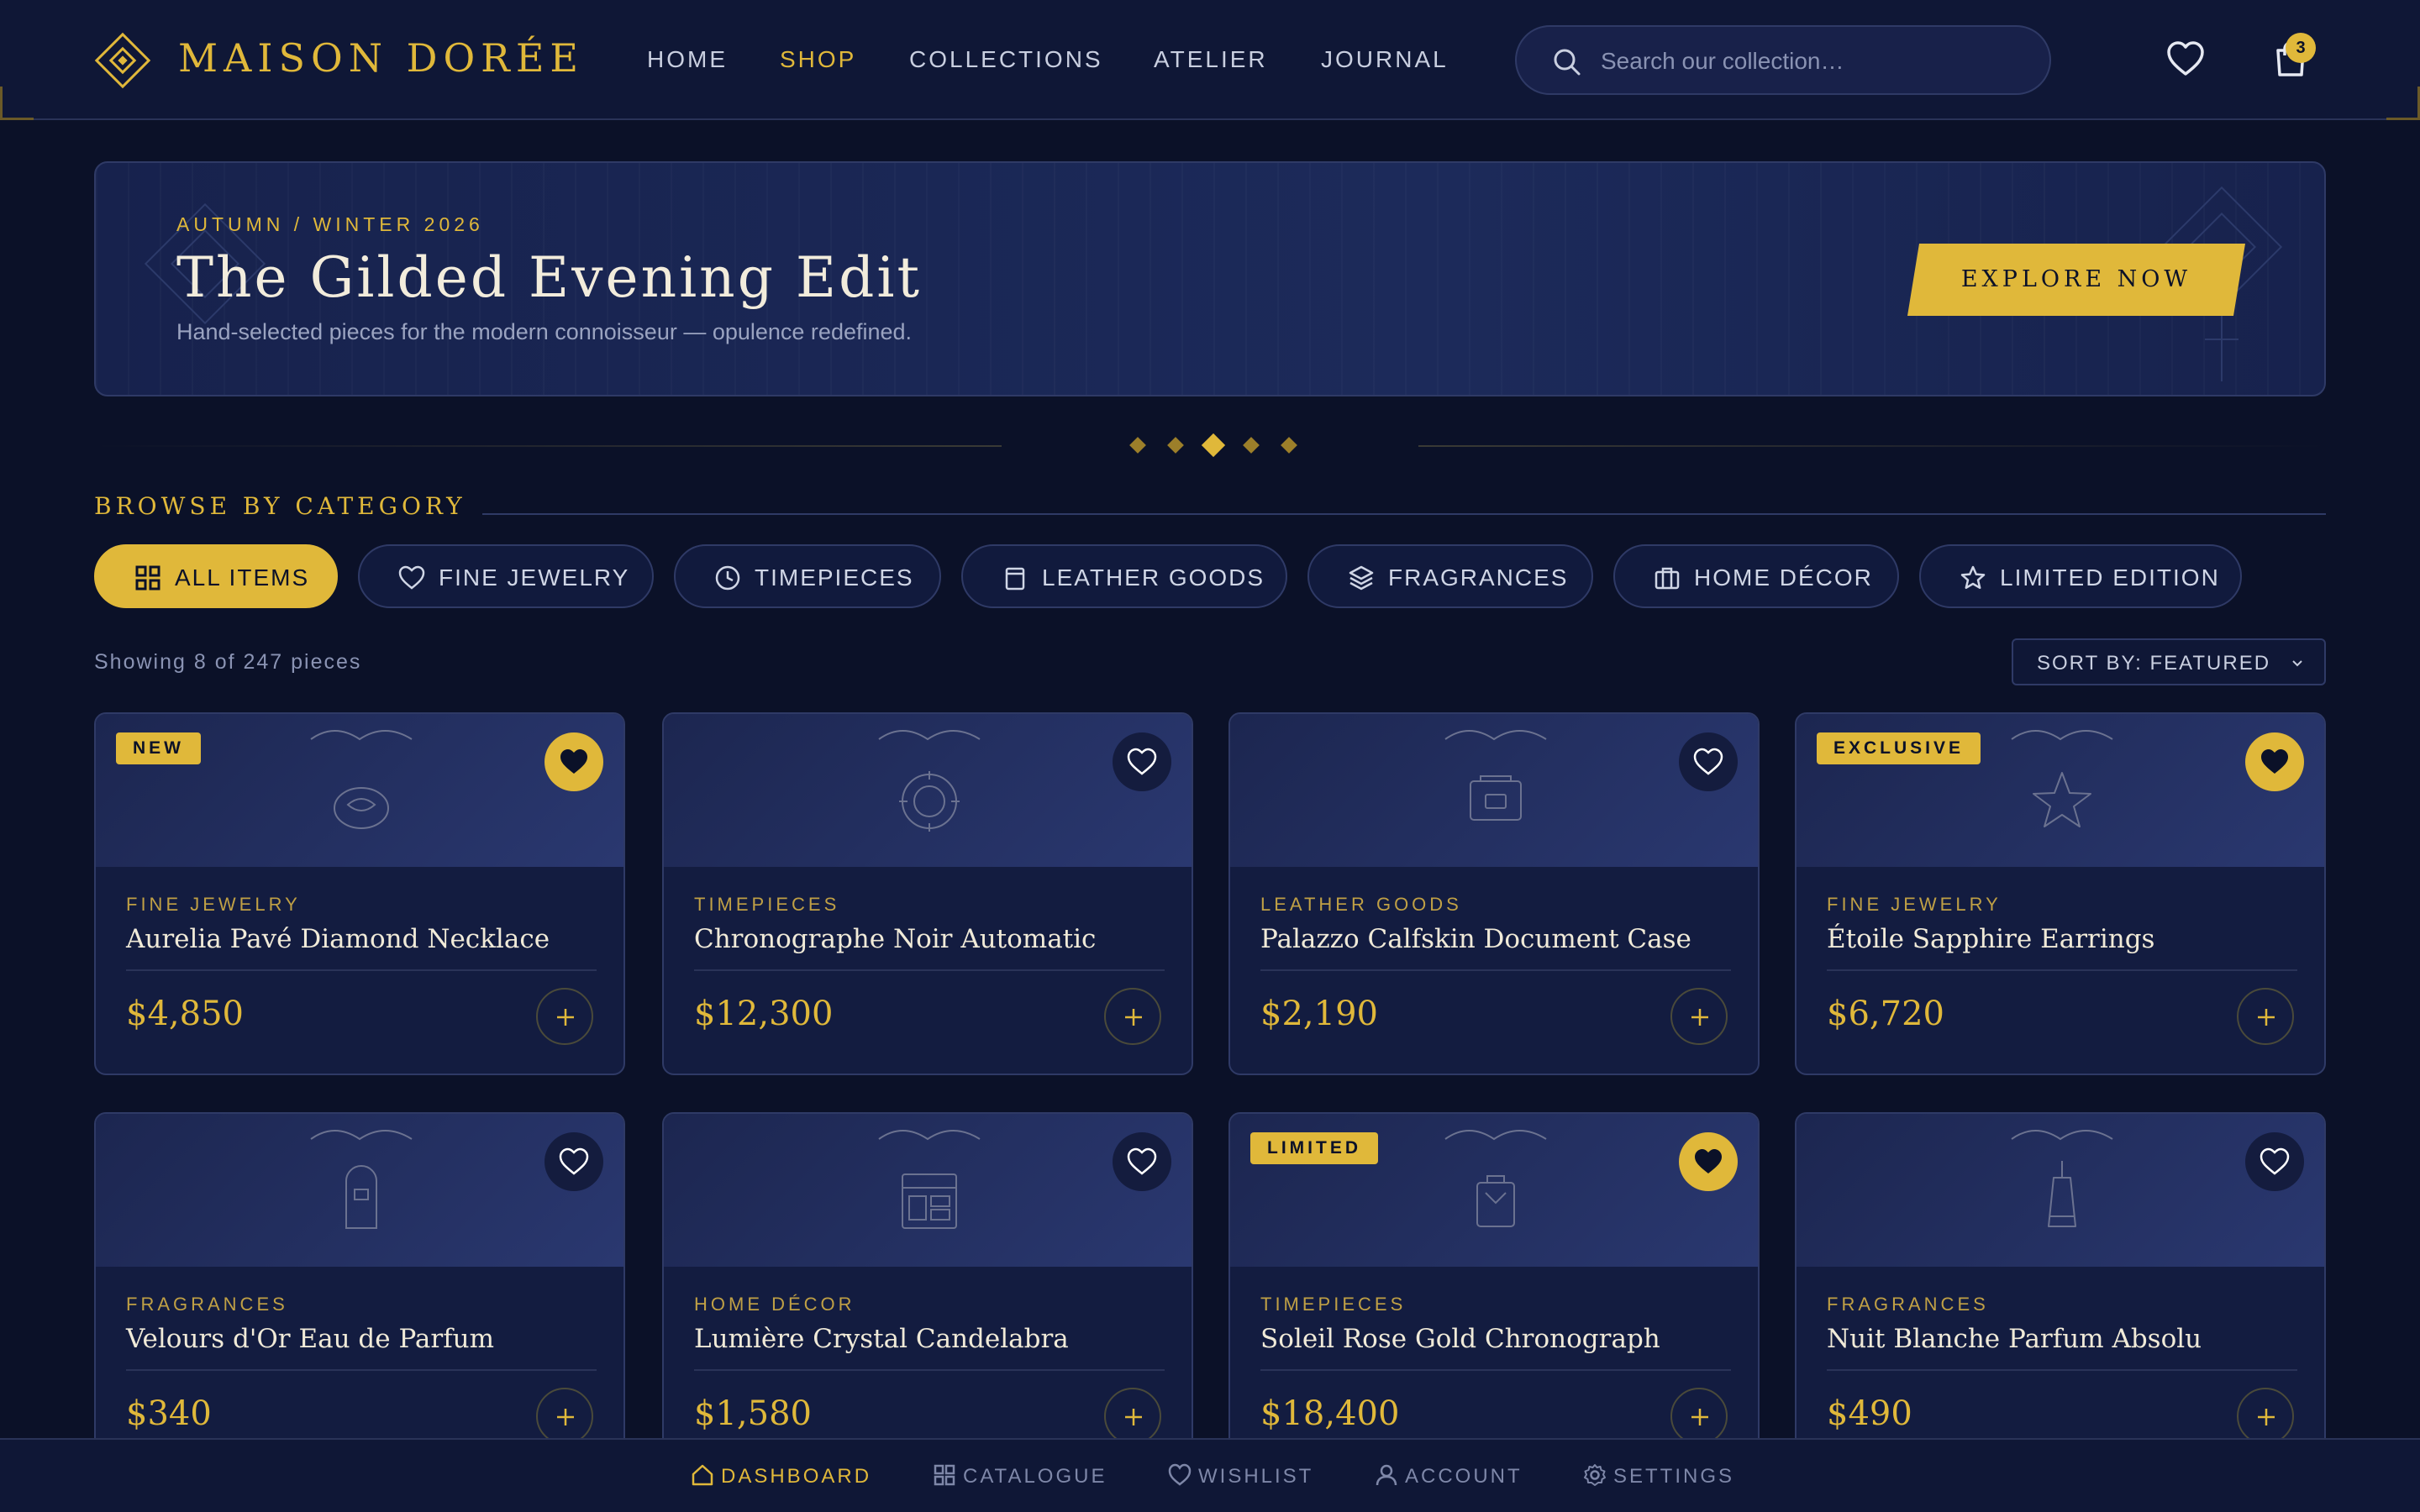 This screenshot has height=1512, width=2420. What do you see at coordinates (881, 1339) in the screenshot?
I see `product-name: Lumière Crystal Candelabra` at bounding box center [881, 1339].